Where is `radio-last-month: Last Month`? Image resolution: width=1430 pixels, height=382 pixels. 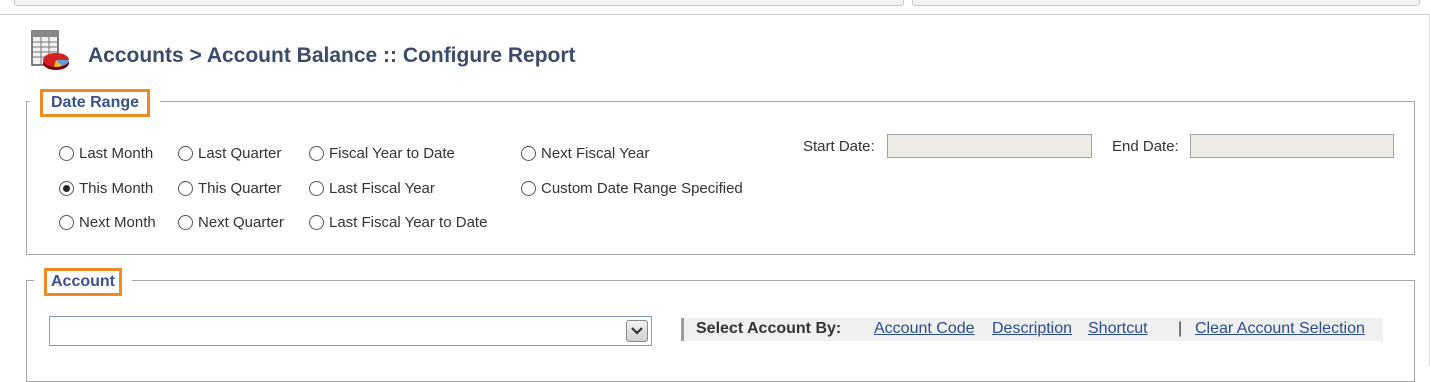 radio-last-month: Last Month is located at coordinates (106, 153).